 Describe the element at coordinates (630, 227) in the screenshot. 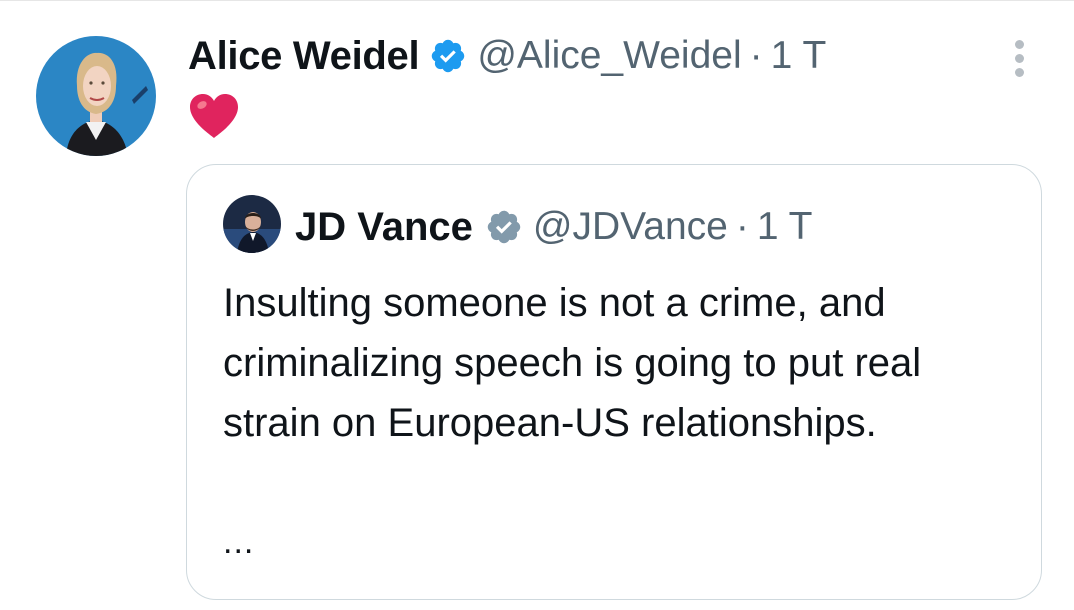

I see `quoted-author-handle: @JDVance` at that location.